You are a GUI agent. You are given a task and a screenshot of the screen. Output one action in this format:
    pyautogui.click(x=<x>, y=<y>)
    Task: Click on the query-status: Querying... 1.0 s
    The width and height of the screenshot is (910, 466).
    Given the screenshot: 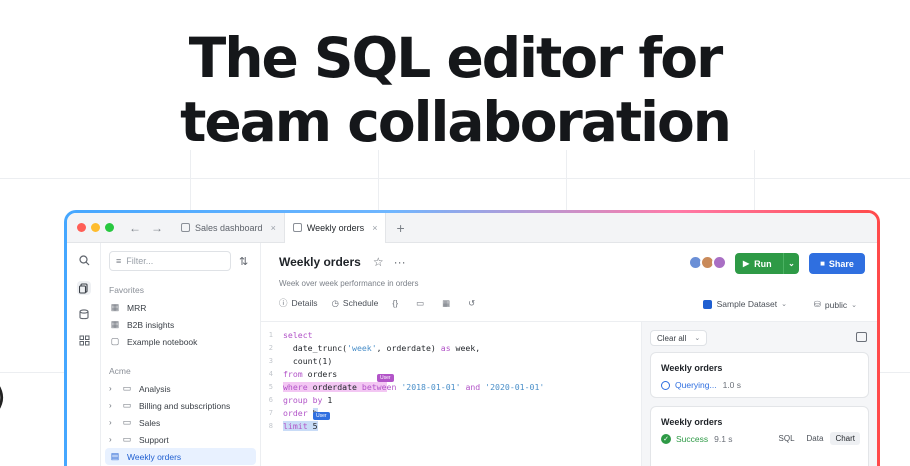 What is the action you would take?
    pyautogui.click(x=701, y=385)
    